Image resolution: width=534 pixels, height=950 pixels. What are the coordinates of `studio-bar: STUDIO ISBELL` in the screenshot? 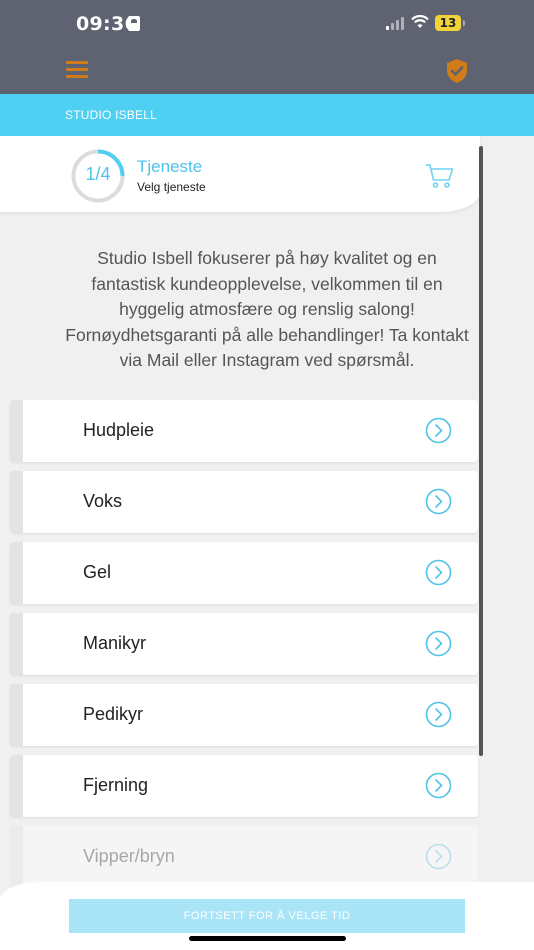 It's located at (267, 115).